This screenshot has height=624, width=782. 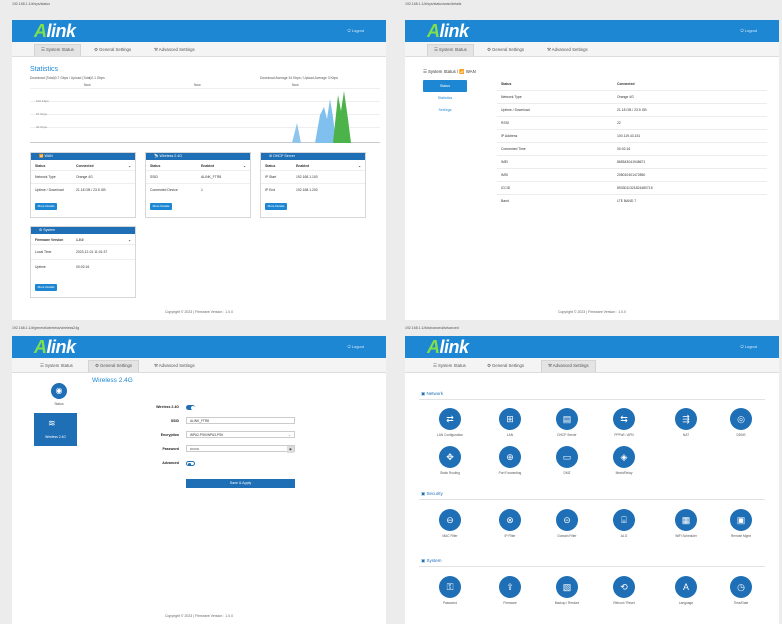 What do you see at coordinates (176, 190) in the screenshot?
I see `card-row: Connected Device 1` at bounding box center [176, 190].